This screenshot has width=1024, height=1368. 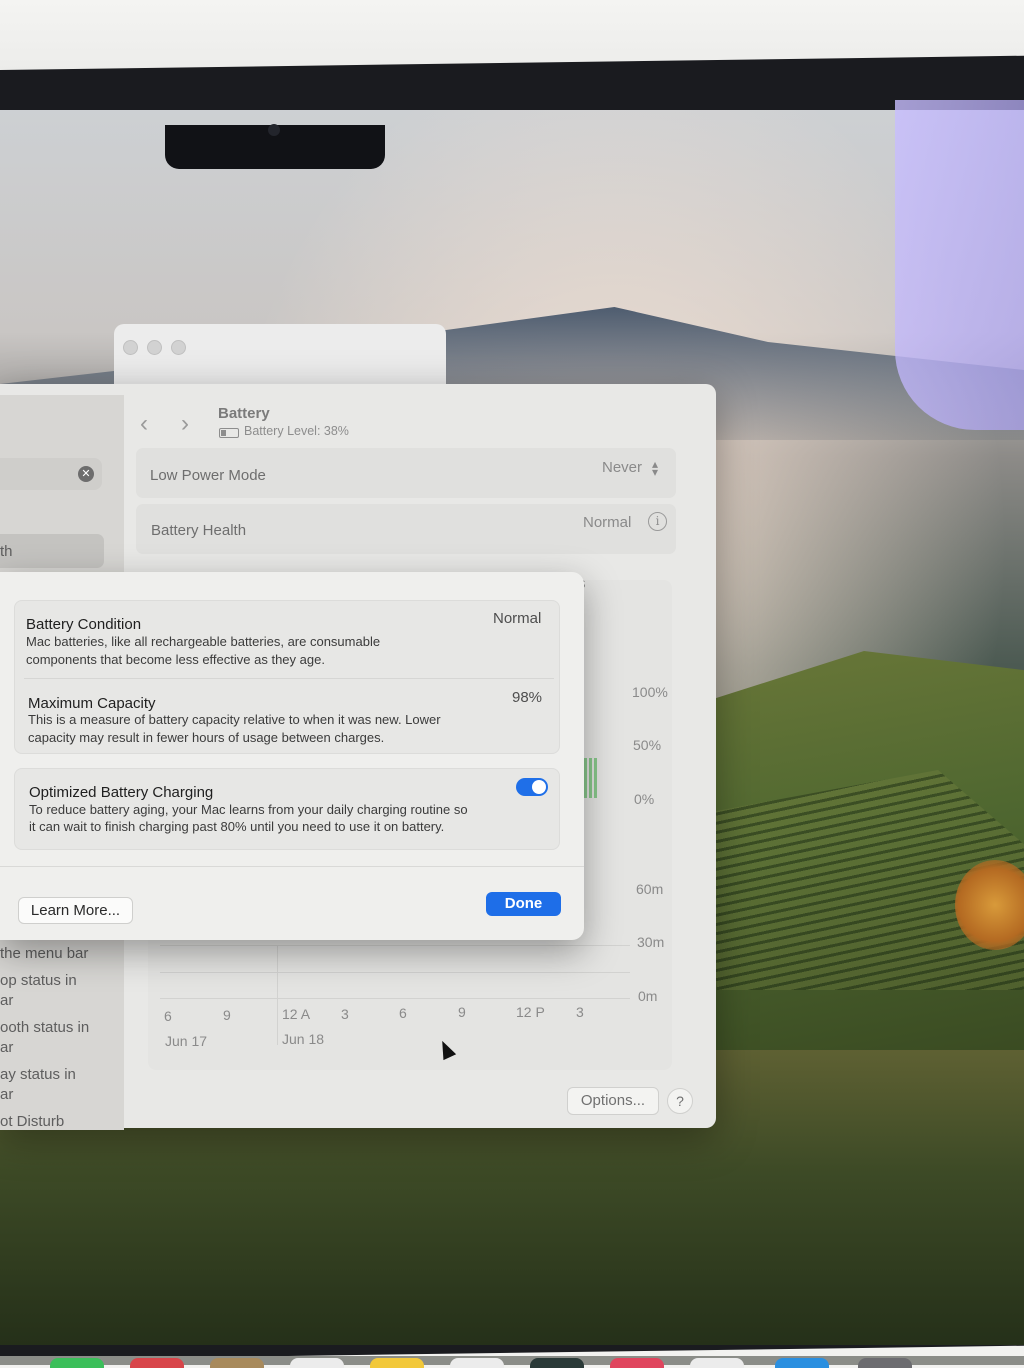 What do you see at coordinates (303, 1039) in the screenshot?
I see `date-label: Jun 18` at bounding box center [303, 1039].